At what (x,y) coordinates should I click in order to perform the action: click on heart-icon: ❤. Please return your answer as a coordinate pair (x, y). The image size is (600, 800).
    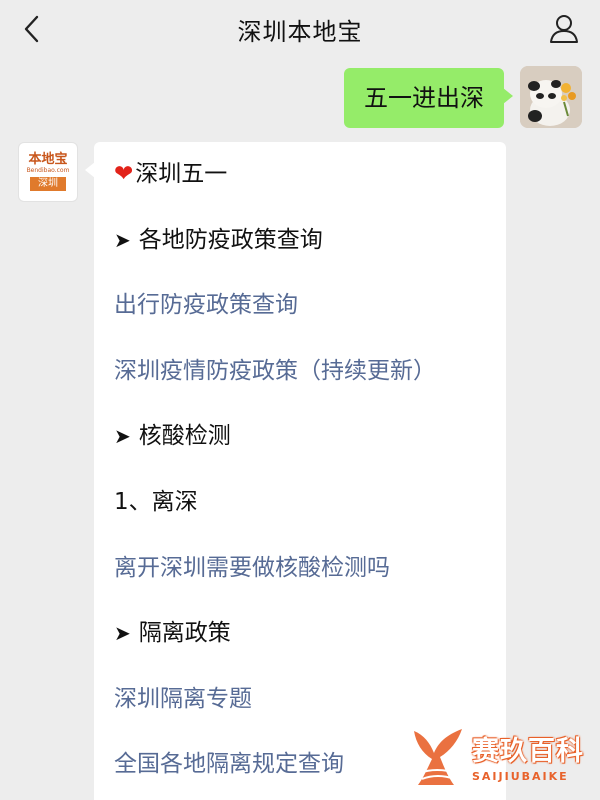
    Looking at the image, I should click on (124, 174).